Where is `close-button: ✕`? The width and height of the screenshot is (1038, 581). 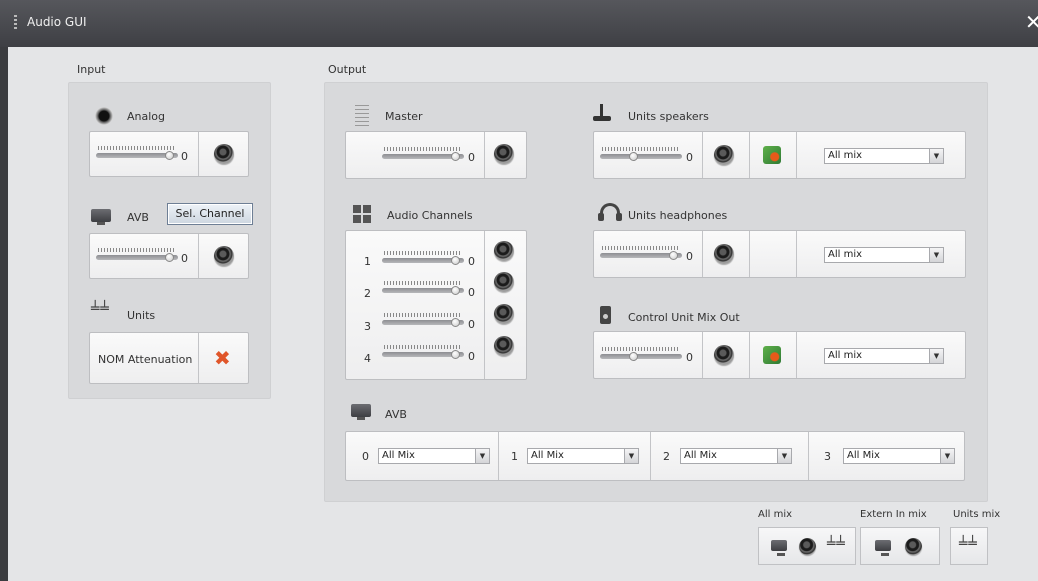
close-button: ✕ is located at coordinates (1031, 22).